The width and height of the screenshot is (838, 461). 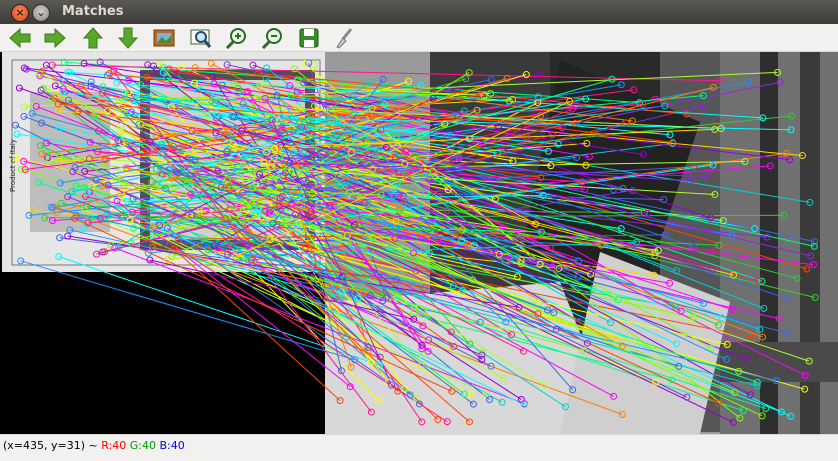 I want to click on status-readout: (x=435, y=31) ~ R:40 G:40 B:40, so click(x=94, y=446).